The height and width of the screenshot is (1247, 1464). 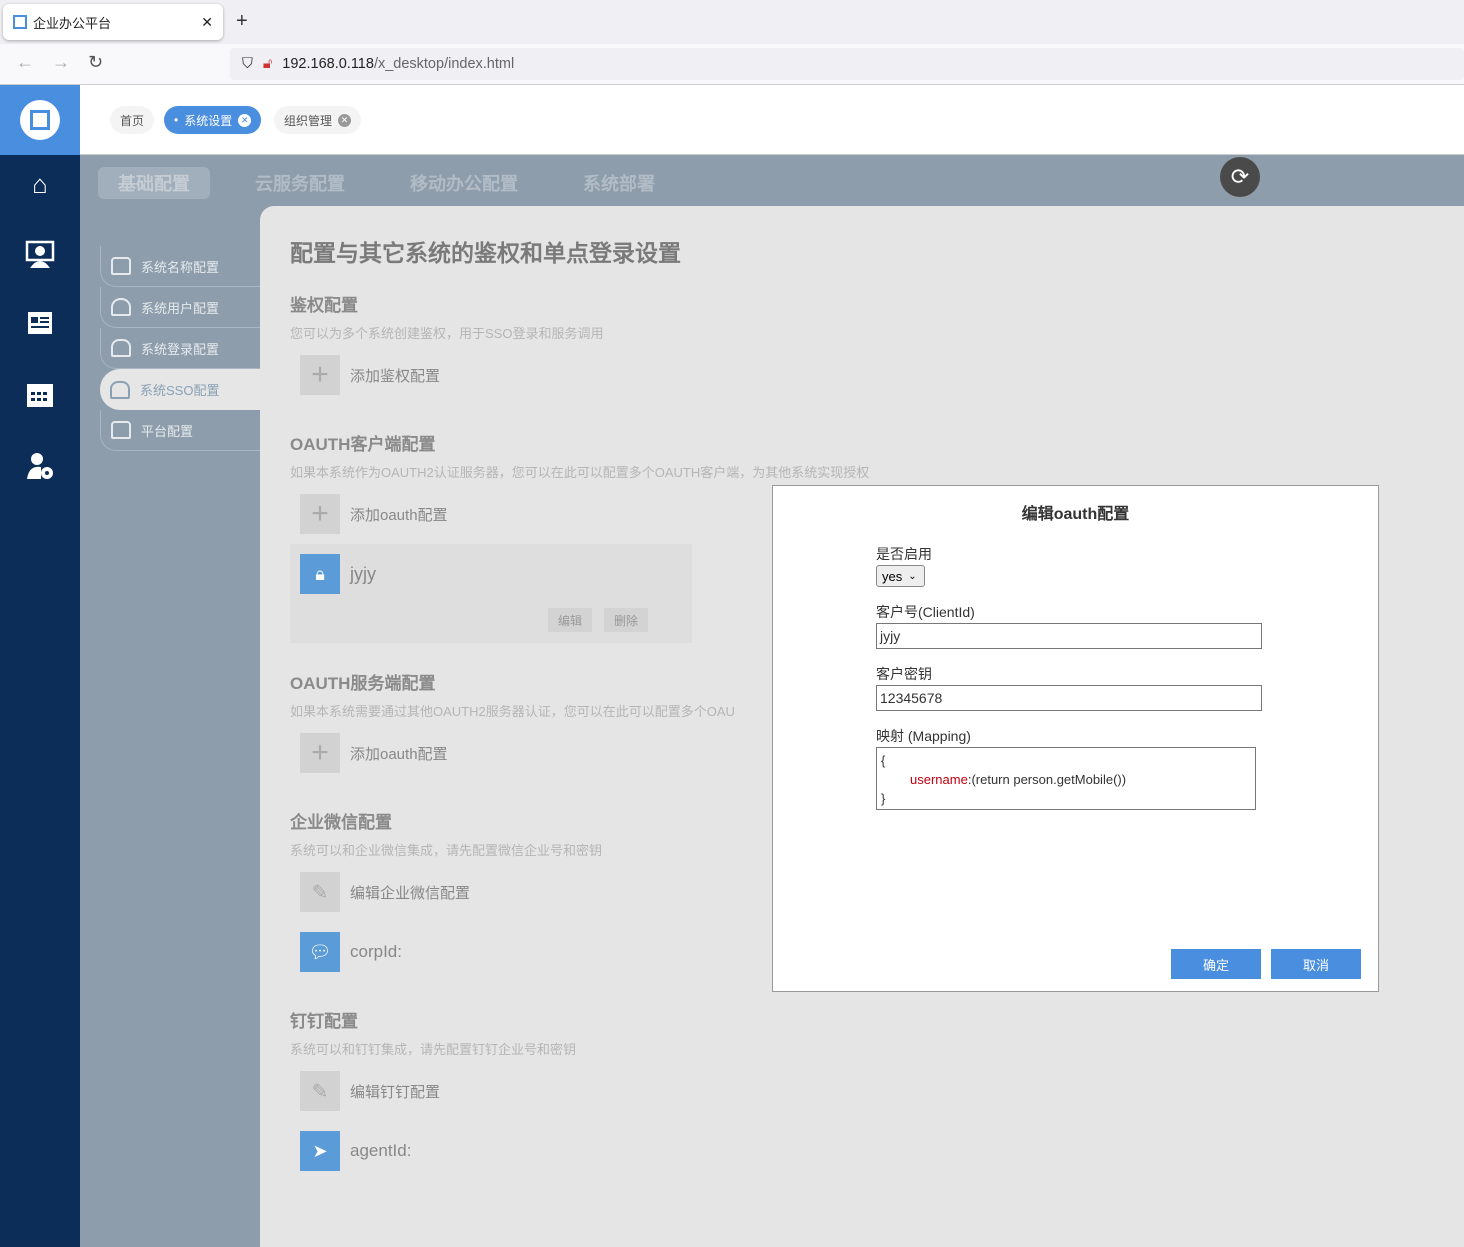 I want to click on lock-icon, so click(x=120, y=389).